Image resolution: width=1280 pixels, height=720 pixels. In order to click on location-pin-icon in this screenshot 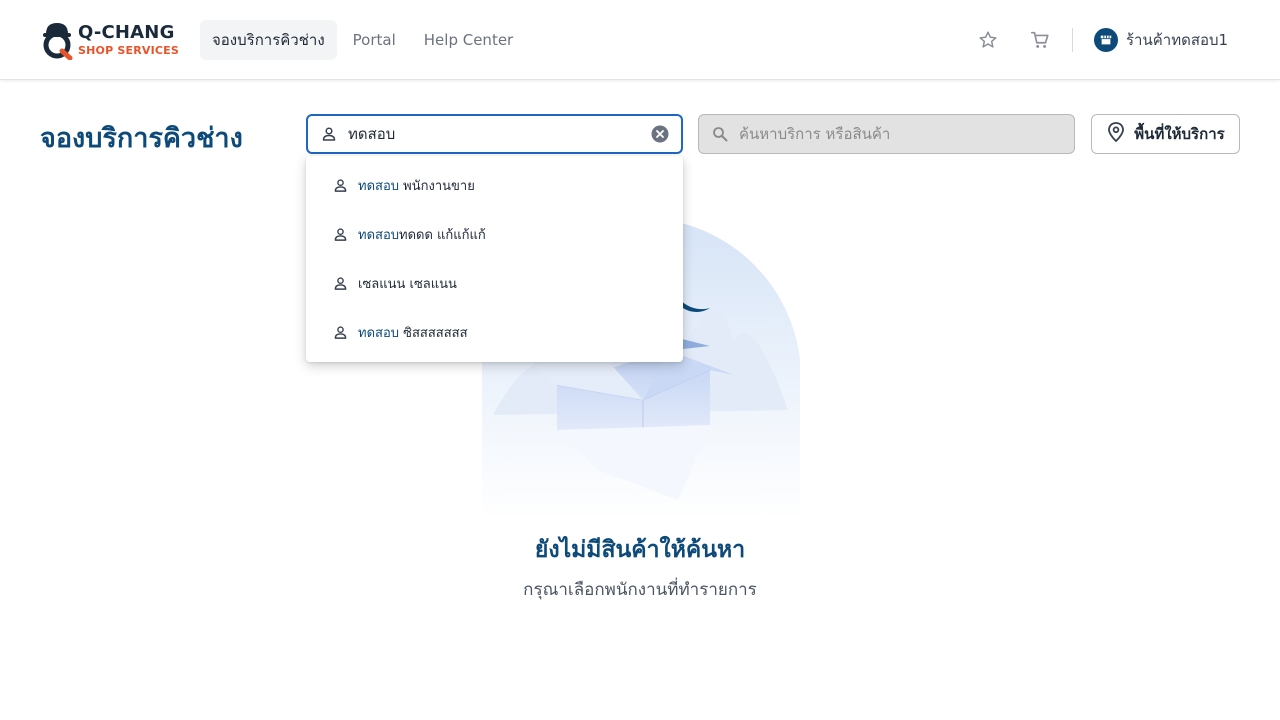, I will do `click(1116, 134)`.